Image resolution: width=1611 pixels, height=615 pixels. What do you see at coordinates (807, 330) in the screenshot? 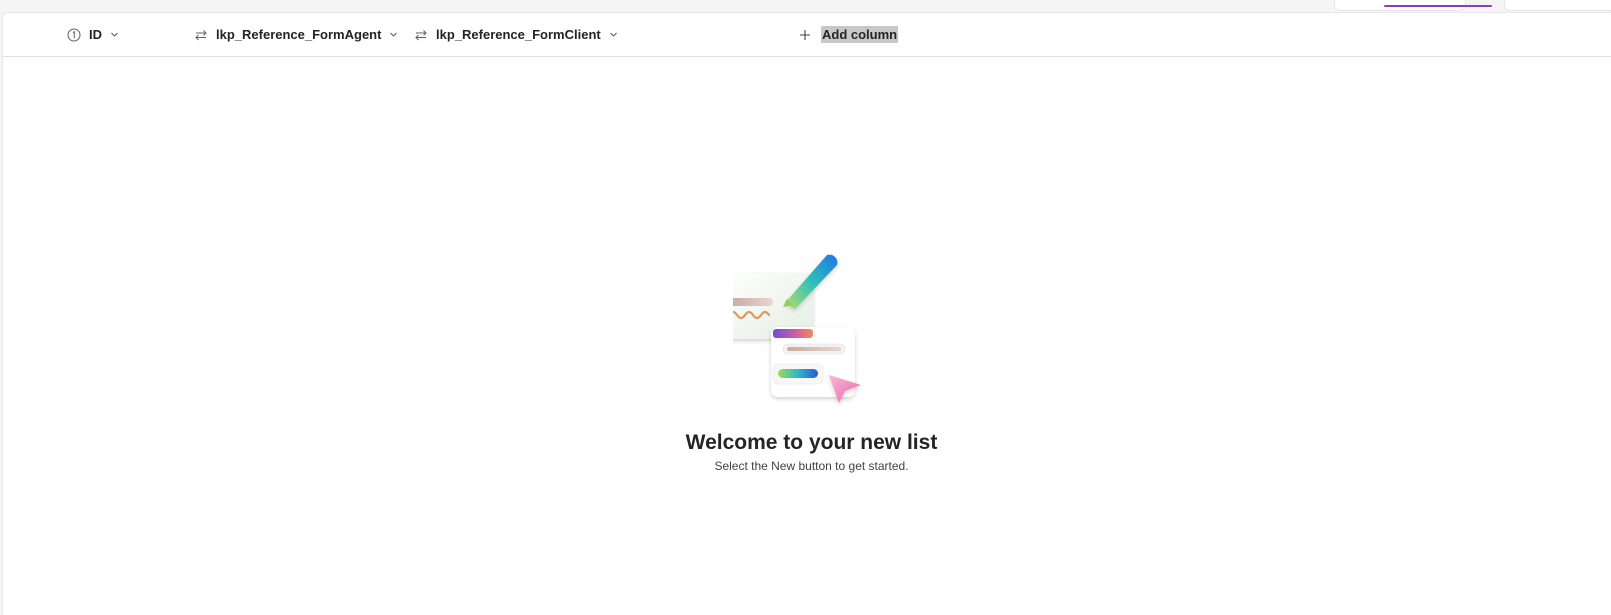
I see `new-list-illustration` at bounding box center [807, 330].